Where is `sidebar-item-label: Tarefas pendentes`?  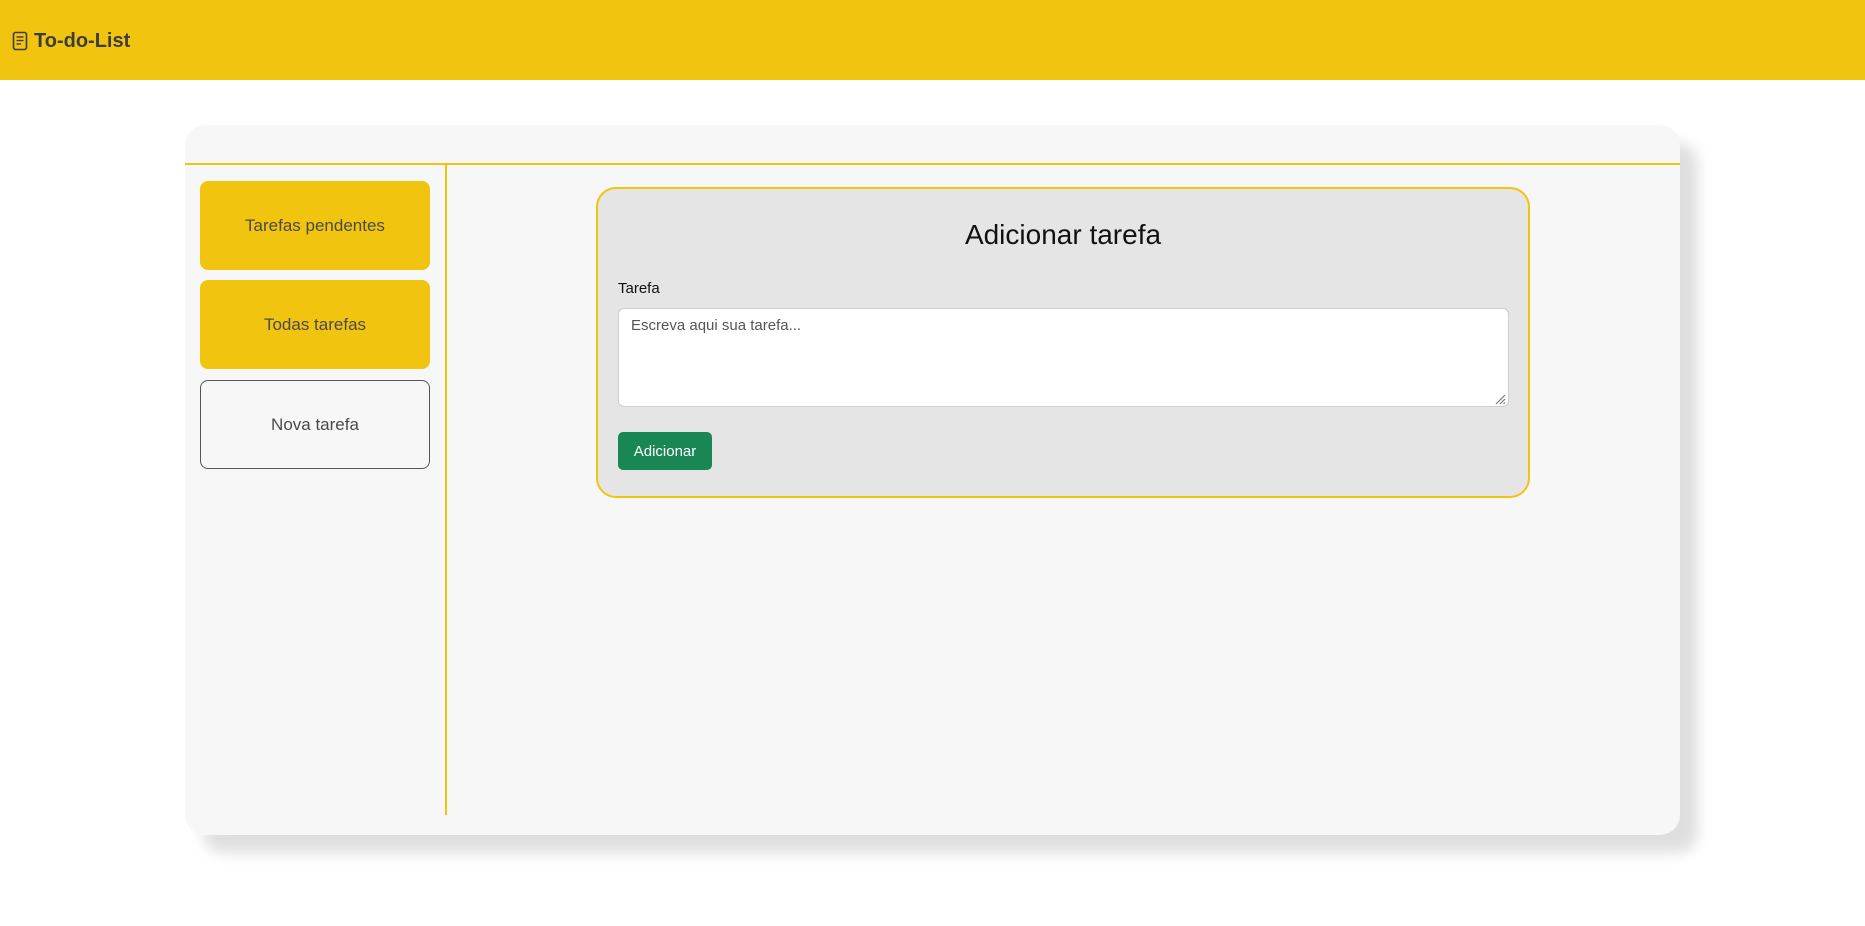 sidebar-item-label: Tarefas pendentes is located at coordinates (315, 225).